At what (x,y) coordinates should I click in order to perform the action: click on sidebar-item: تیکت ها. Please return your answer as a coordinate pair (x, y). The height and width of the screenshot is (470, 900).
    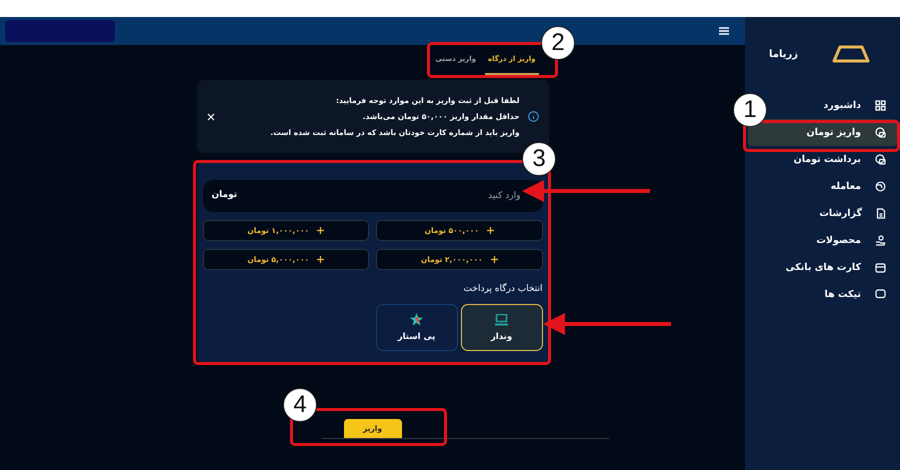
    Looking at the image, I should click on (860, 294).